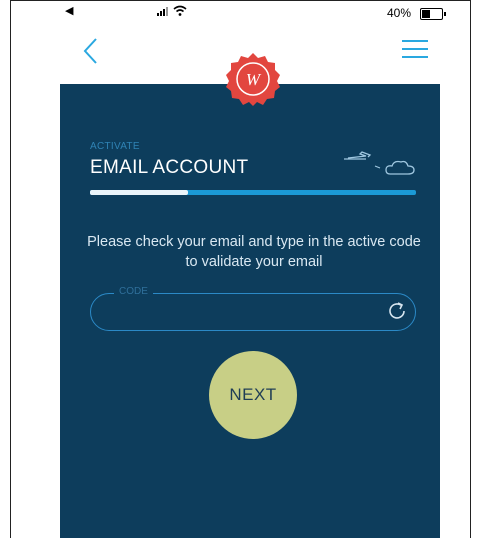 This screenshot has width=486, height=538. What do you see at coordinates (433, 14) in the screenshot?
I see `battery-icon` at bounding box center [433, 14].